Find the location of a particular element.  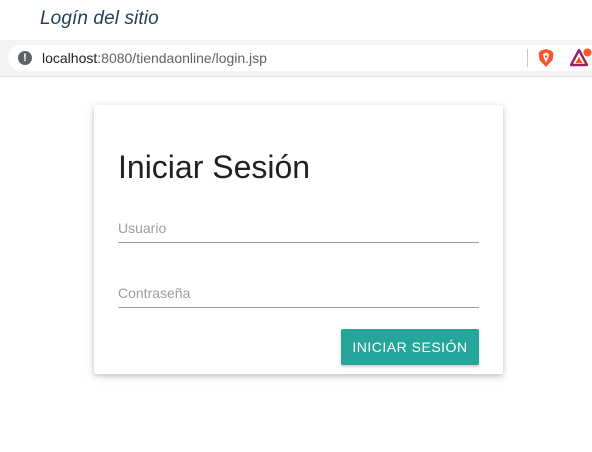

page-caption: Logín del sitio is located at coordinates (99, 18).